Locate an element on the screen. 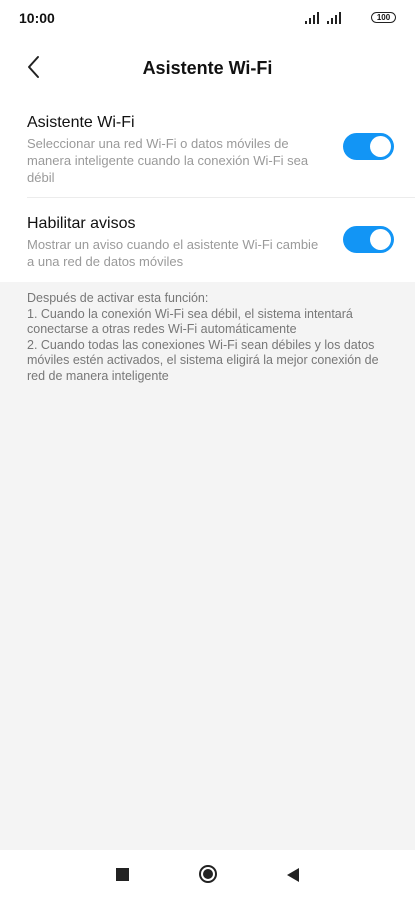  app-header: Asistente Wi-Fi is located at coordinates (207, 67).